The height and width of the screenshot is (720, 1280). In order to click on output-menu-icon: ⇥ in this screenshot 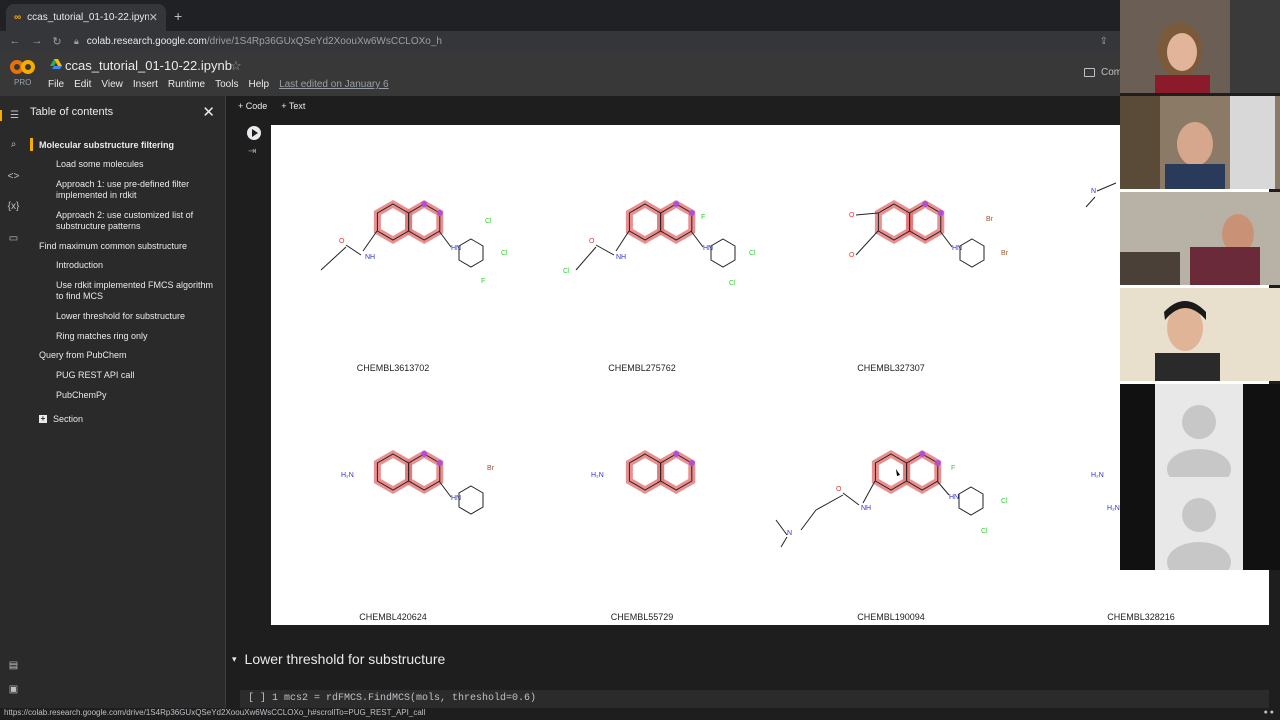, I will do `click(252, 151)`.